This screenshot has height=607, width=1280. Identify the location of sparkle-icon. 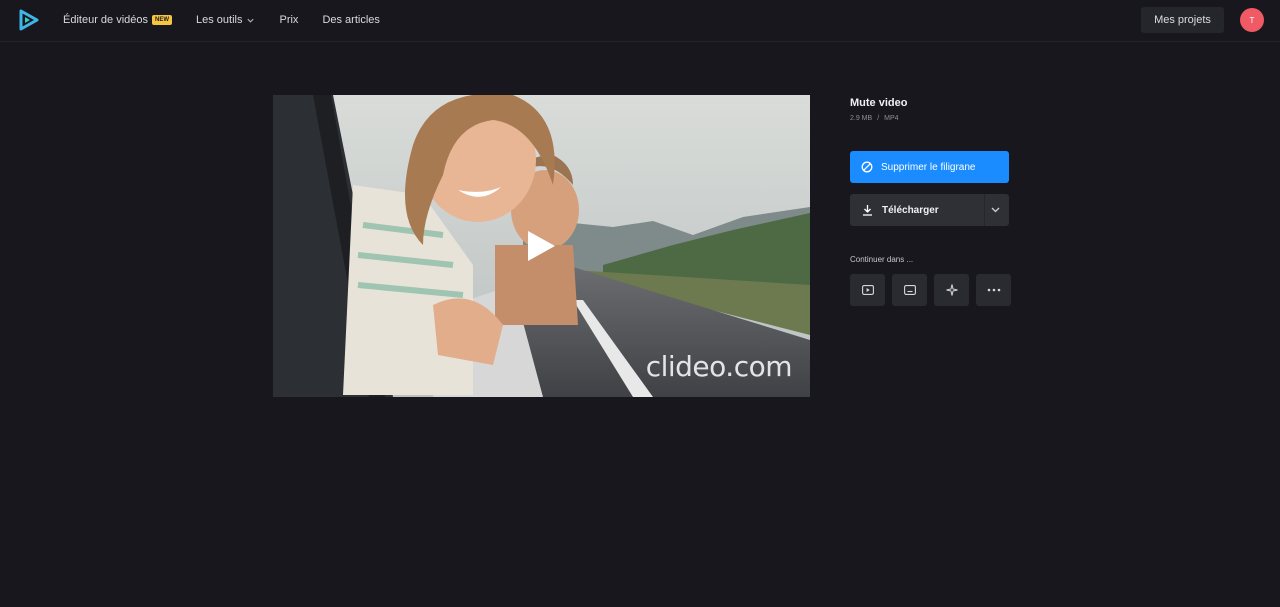
(951, 290).